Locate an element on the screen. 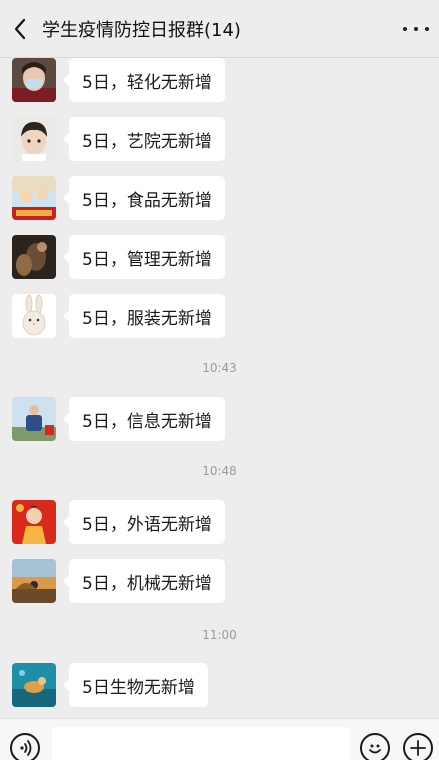 The image size is (439, 760). timestamp: 10:43 is located at coordinates (219, 368).